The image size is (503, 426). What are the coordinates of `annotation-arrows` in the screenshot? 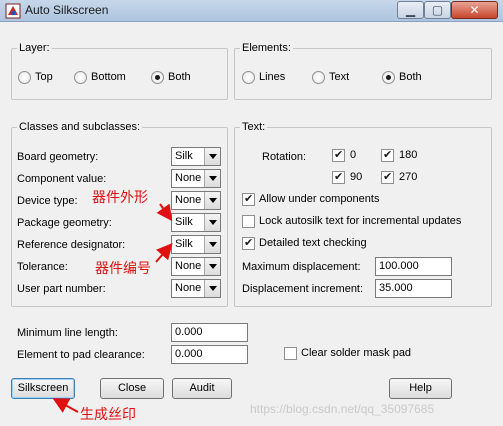 It's located at (112, 308).